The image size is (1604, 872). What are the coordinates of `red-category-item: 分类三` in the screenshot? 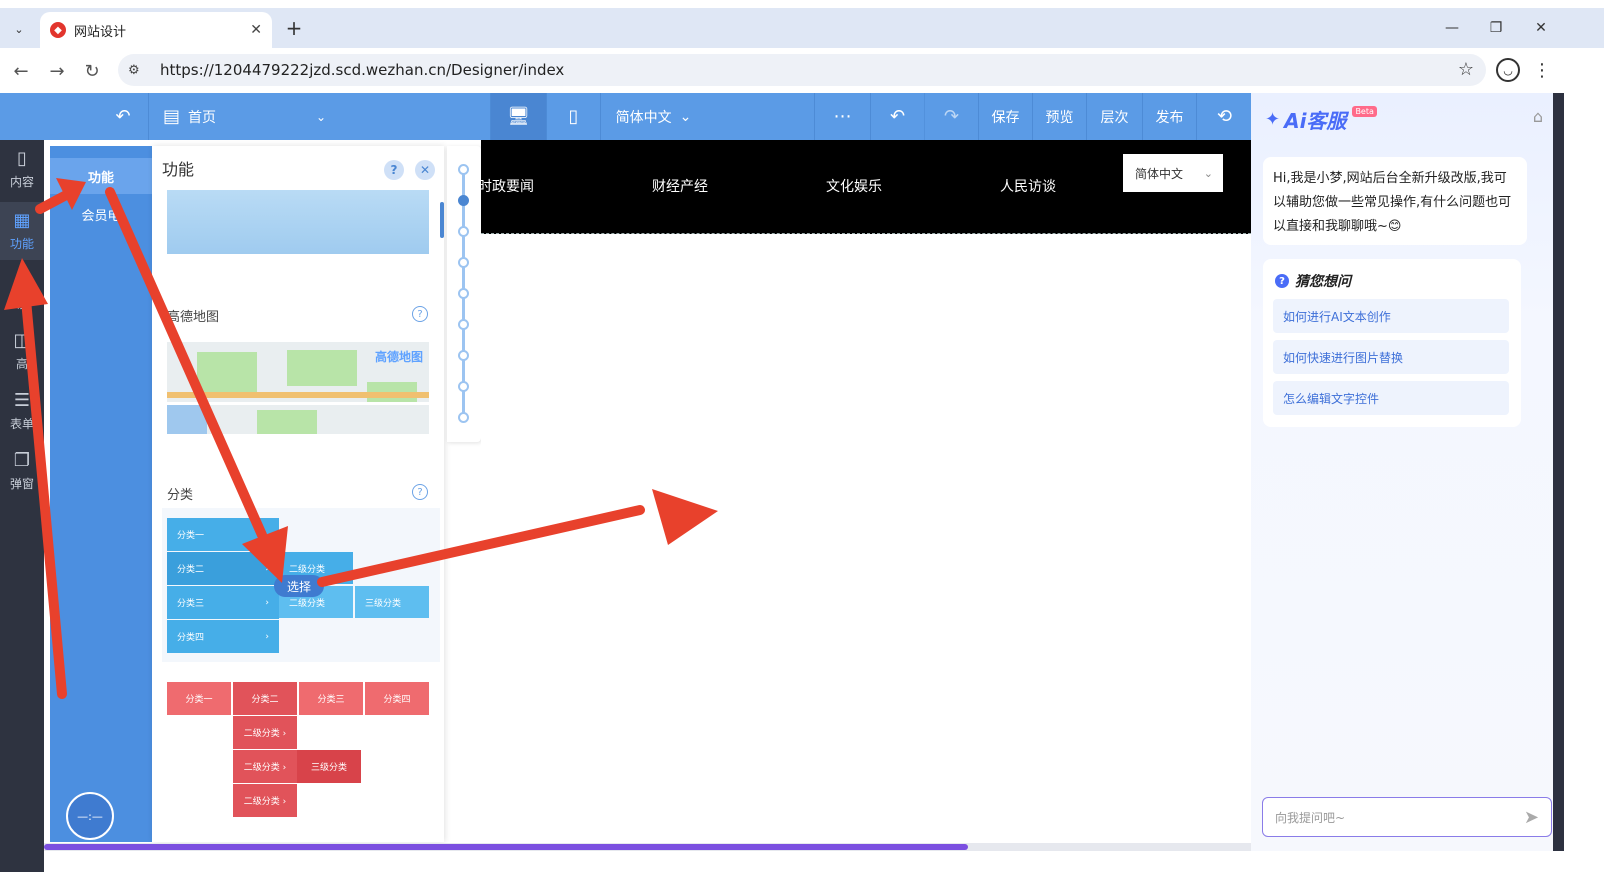 It's located at (331, 698).